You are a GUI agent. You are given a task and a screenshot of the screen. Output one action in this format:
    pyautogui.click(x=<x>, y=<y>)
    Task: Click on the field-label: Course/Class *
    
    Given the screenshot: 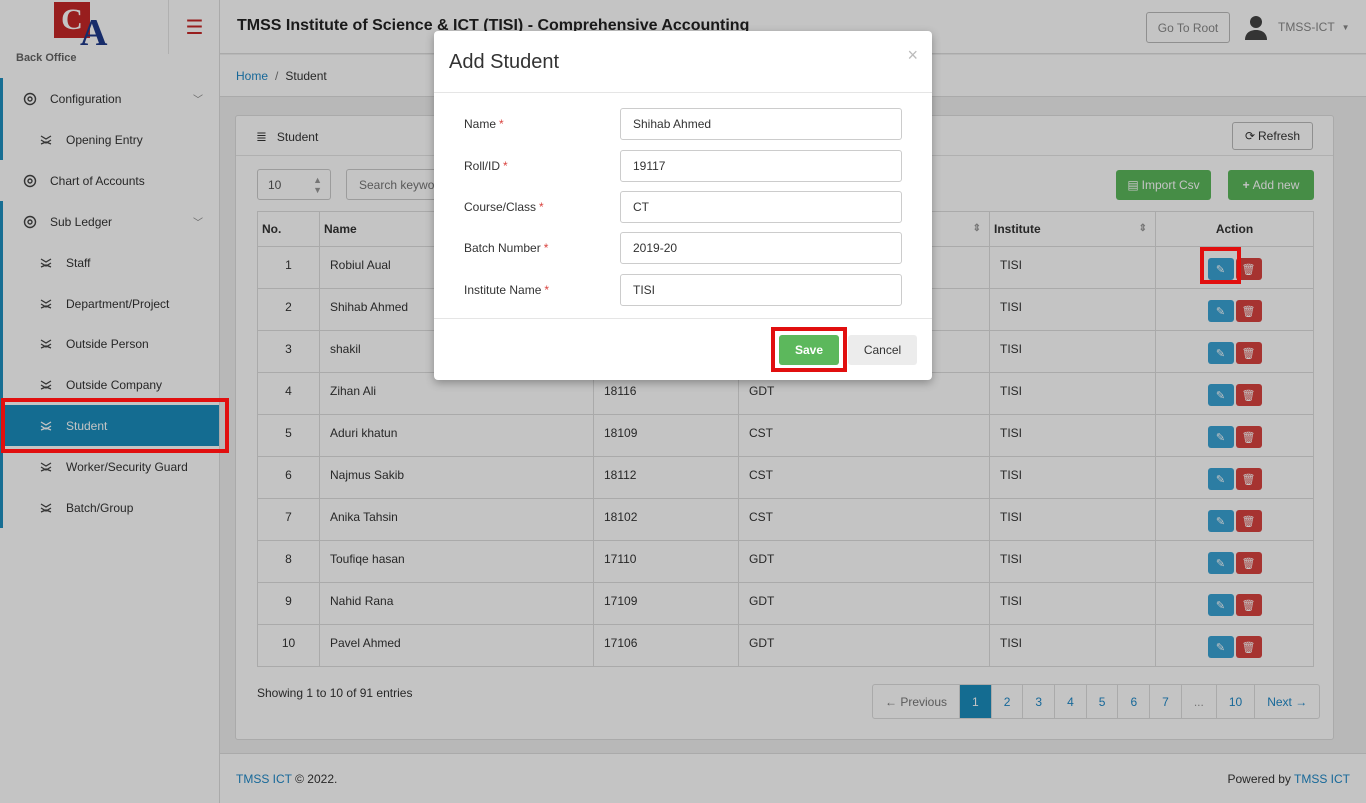 What is the action you would take?
    pyautogui.click(x=504, y=207)
    